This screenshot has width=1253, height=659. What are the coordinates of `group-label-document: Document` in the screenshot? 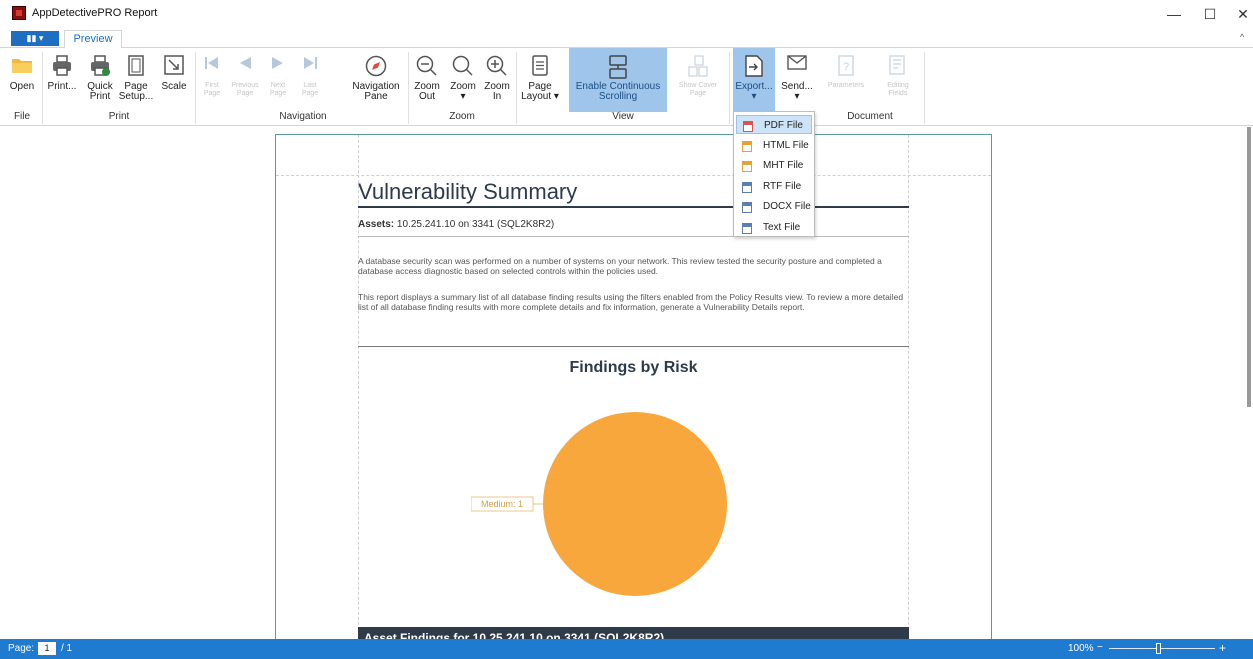 It's located at (870, 116).